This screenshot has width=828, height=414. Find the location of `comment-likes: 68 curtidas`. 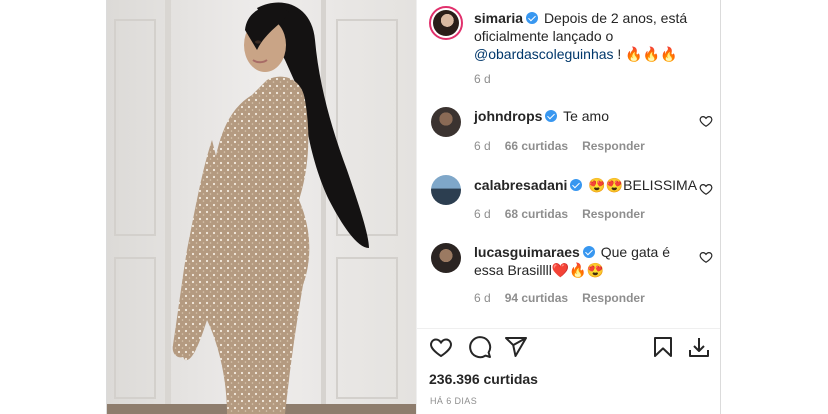

comment-likes: 68 curtidas is located at coordinates (536, 214).